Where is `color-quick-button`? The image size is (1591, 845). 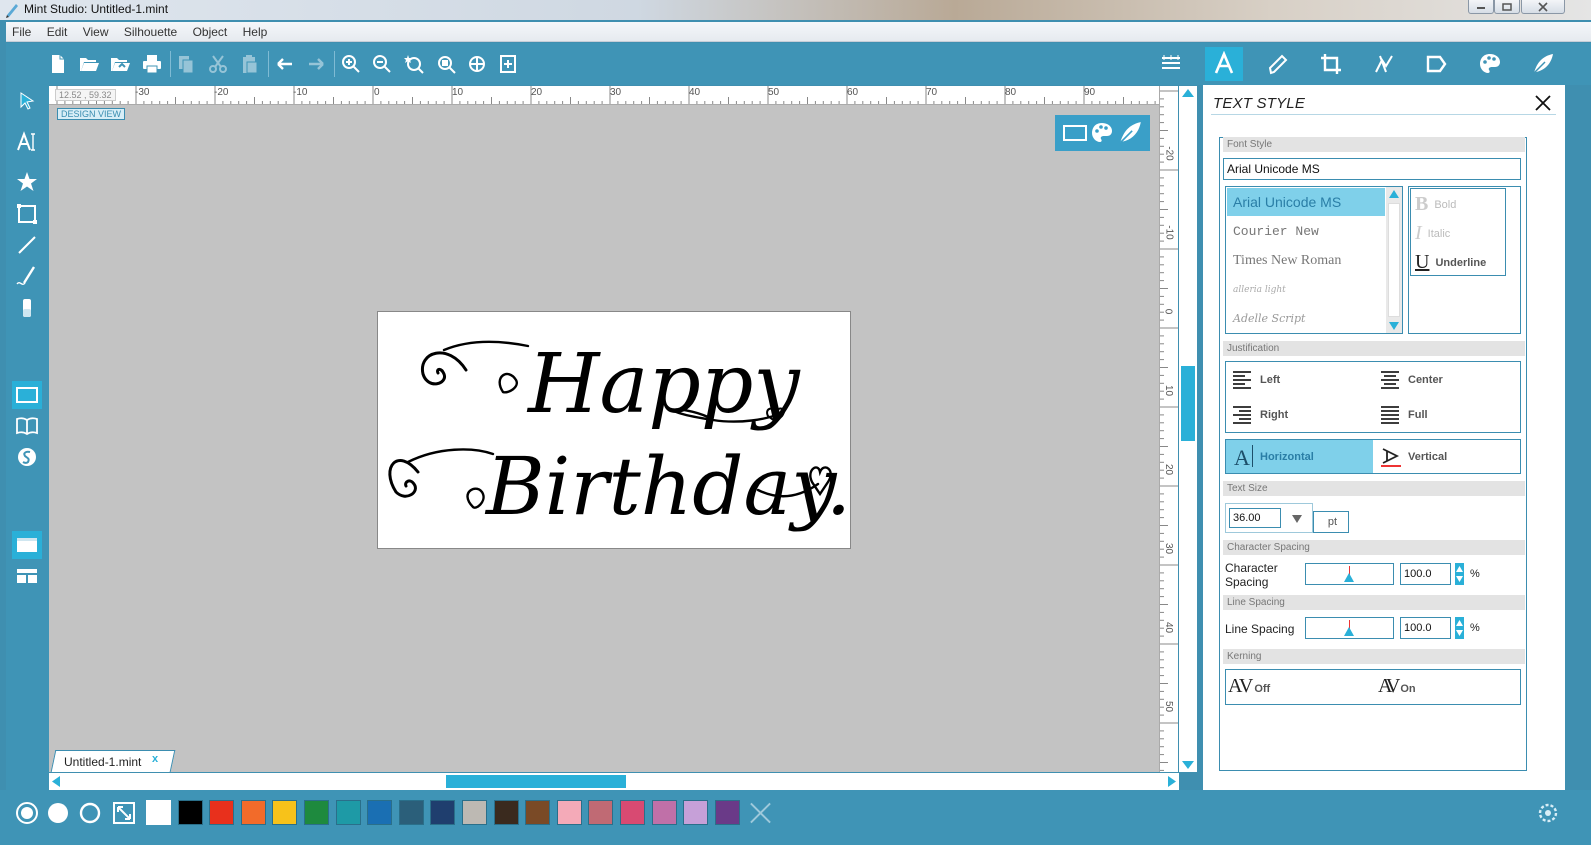 color-quick-button is located at coordinates (1102, 133).